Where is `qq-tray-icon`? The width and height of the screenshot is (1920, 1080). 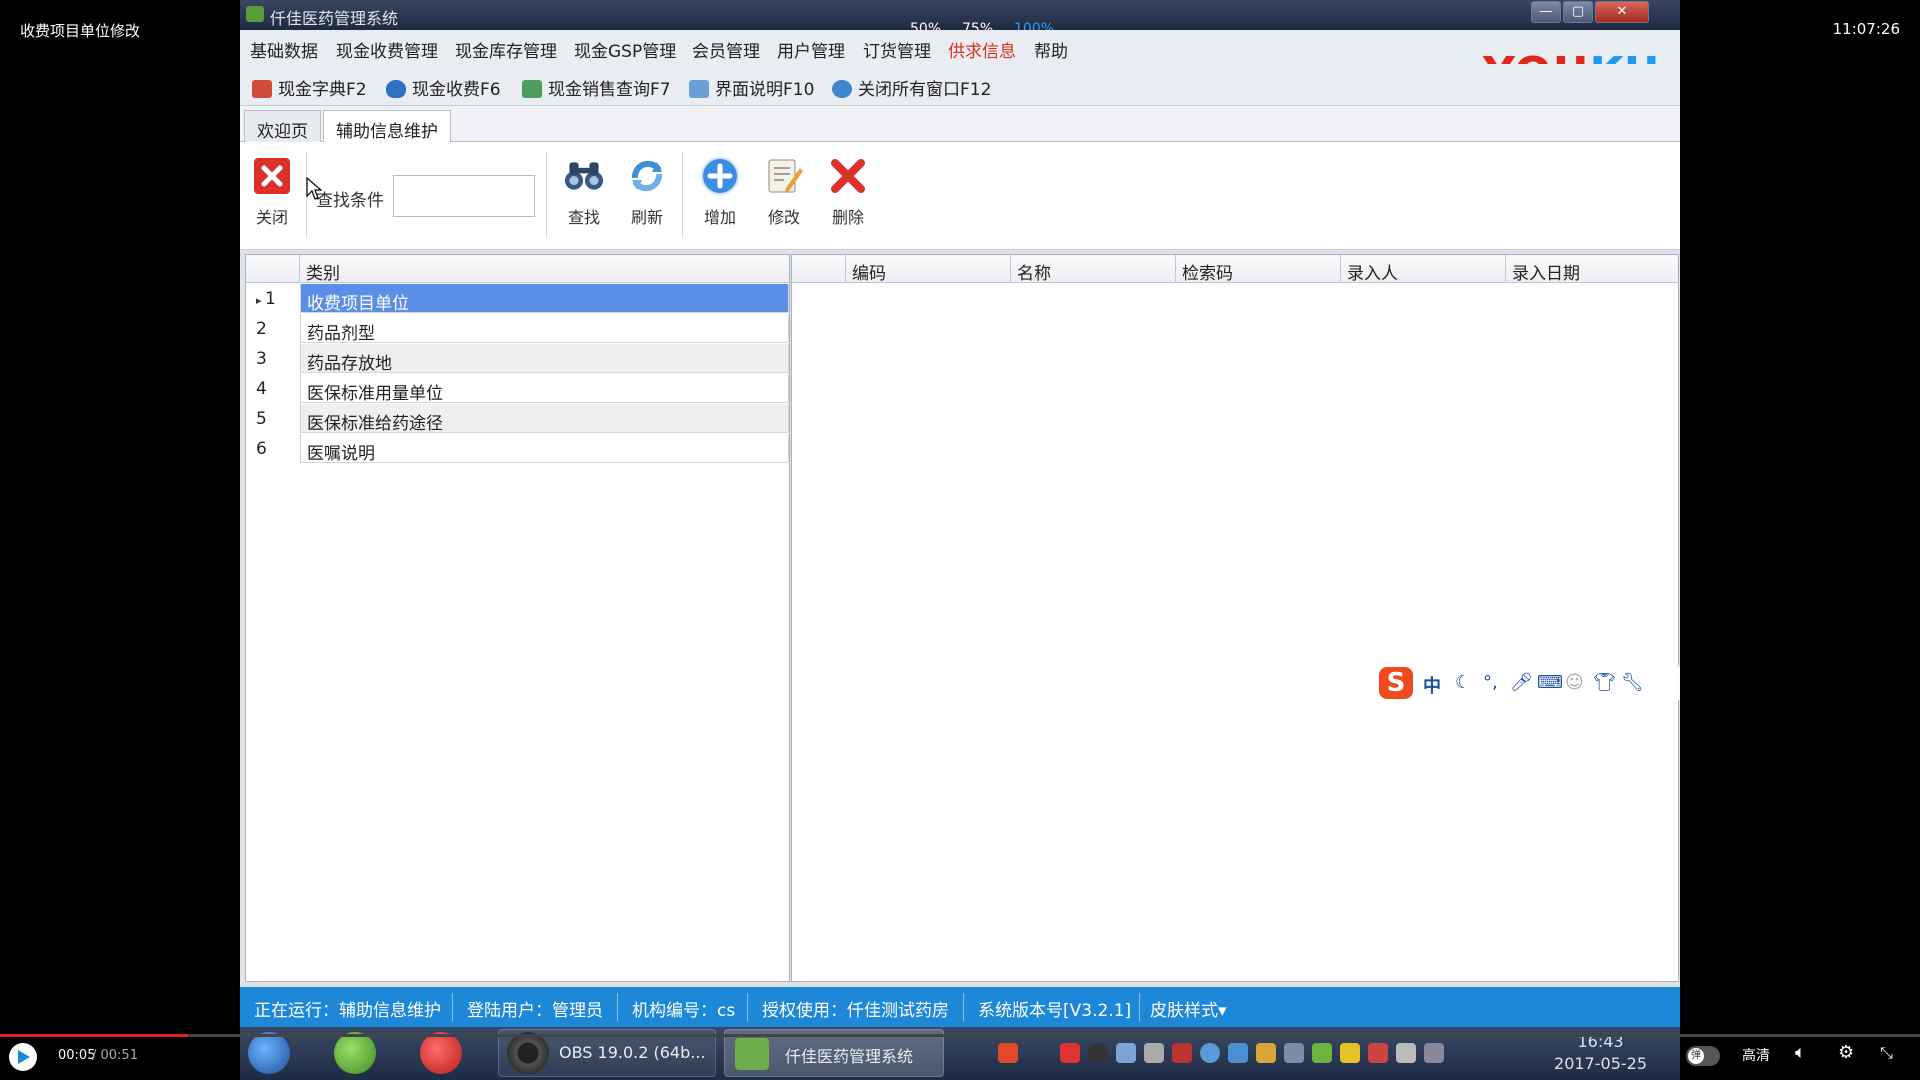
qq-tray-icon is located at coordinates (1266, 1053).